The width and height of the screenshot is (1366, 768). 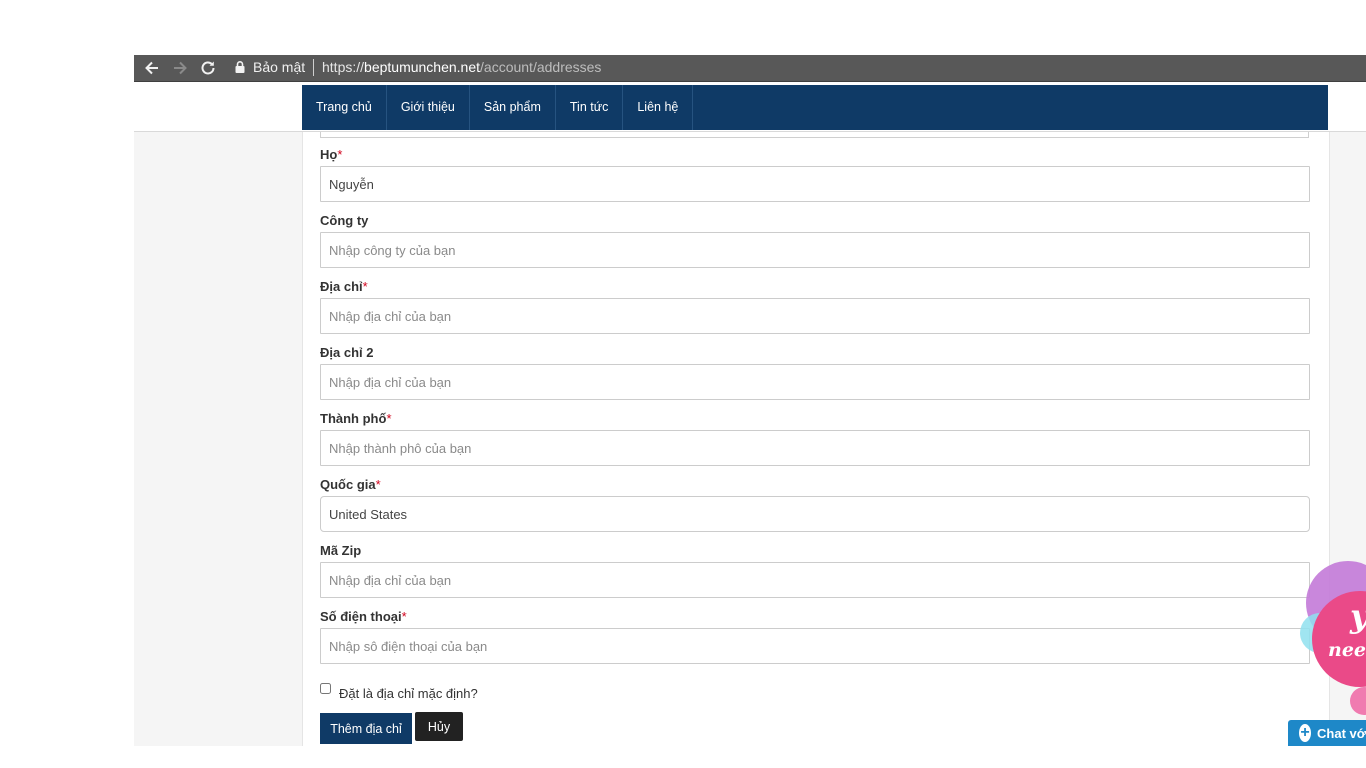 I want to click on secure-label: Bảo mật, so click(x=279, y=67).